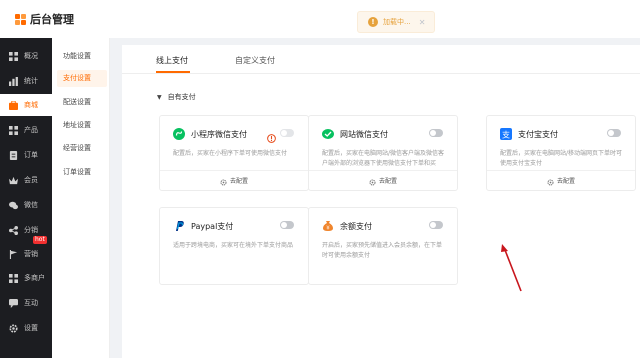 This screenshot has width=640, height=358. I want to click on sidebar-item-interaction: 互动, so click(26, 303).